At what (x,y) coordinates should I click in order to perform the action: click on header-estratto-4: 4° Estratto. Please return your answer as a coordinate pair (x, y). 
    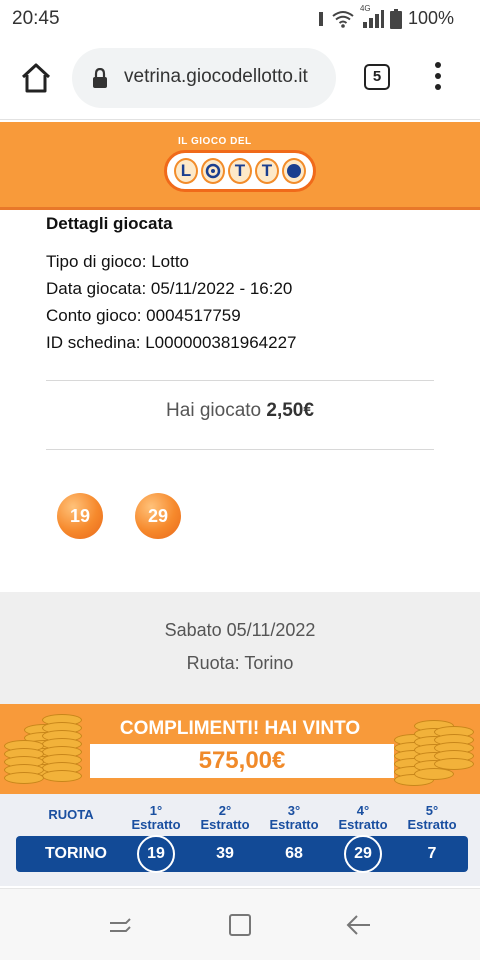
    Looking at the image, I should click on (363, 818).